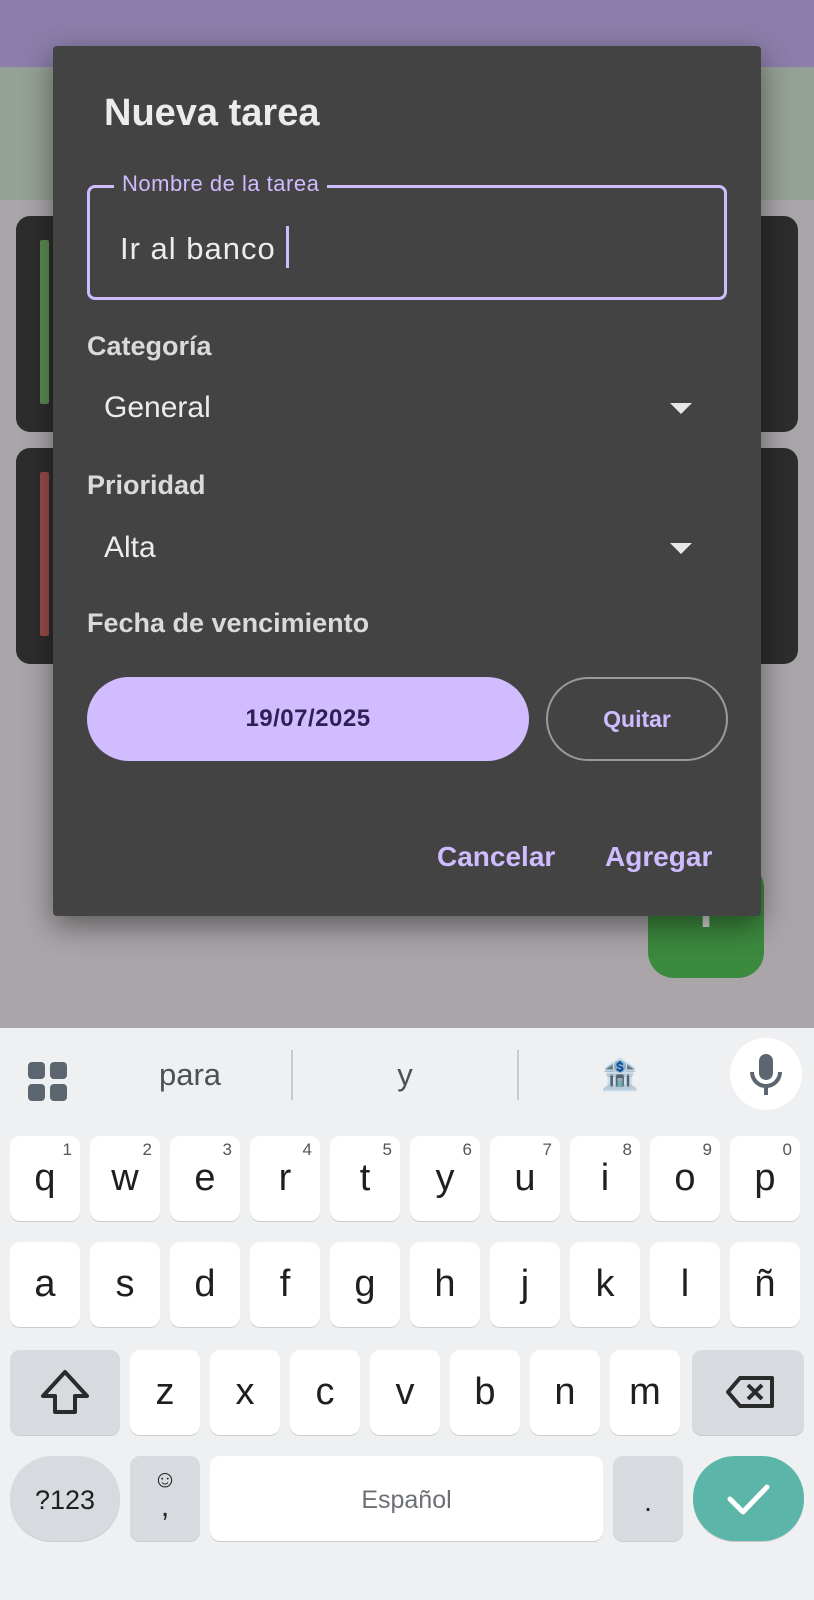  I want to click on key-r: r4, so click(285, 1178).